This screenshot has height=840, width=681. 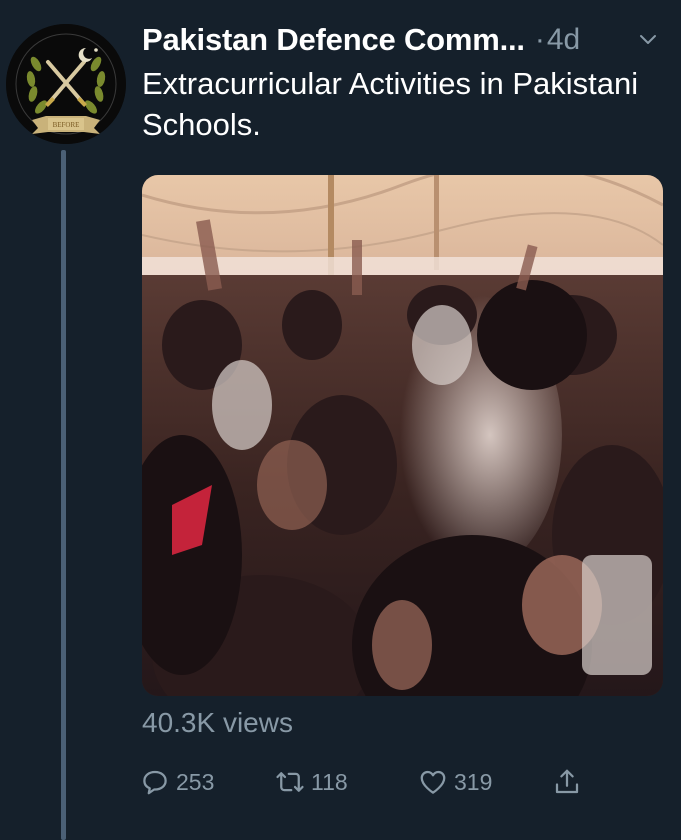 I want to click on share-icon, so click(x=567, y=781).